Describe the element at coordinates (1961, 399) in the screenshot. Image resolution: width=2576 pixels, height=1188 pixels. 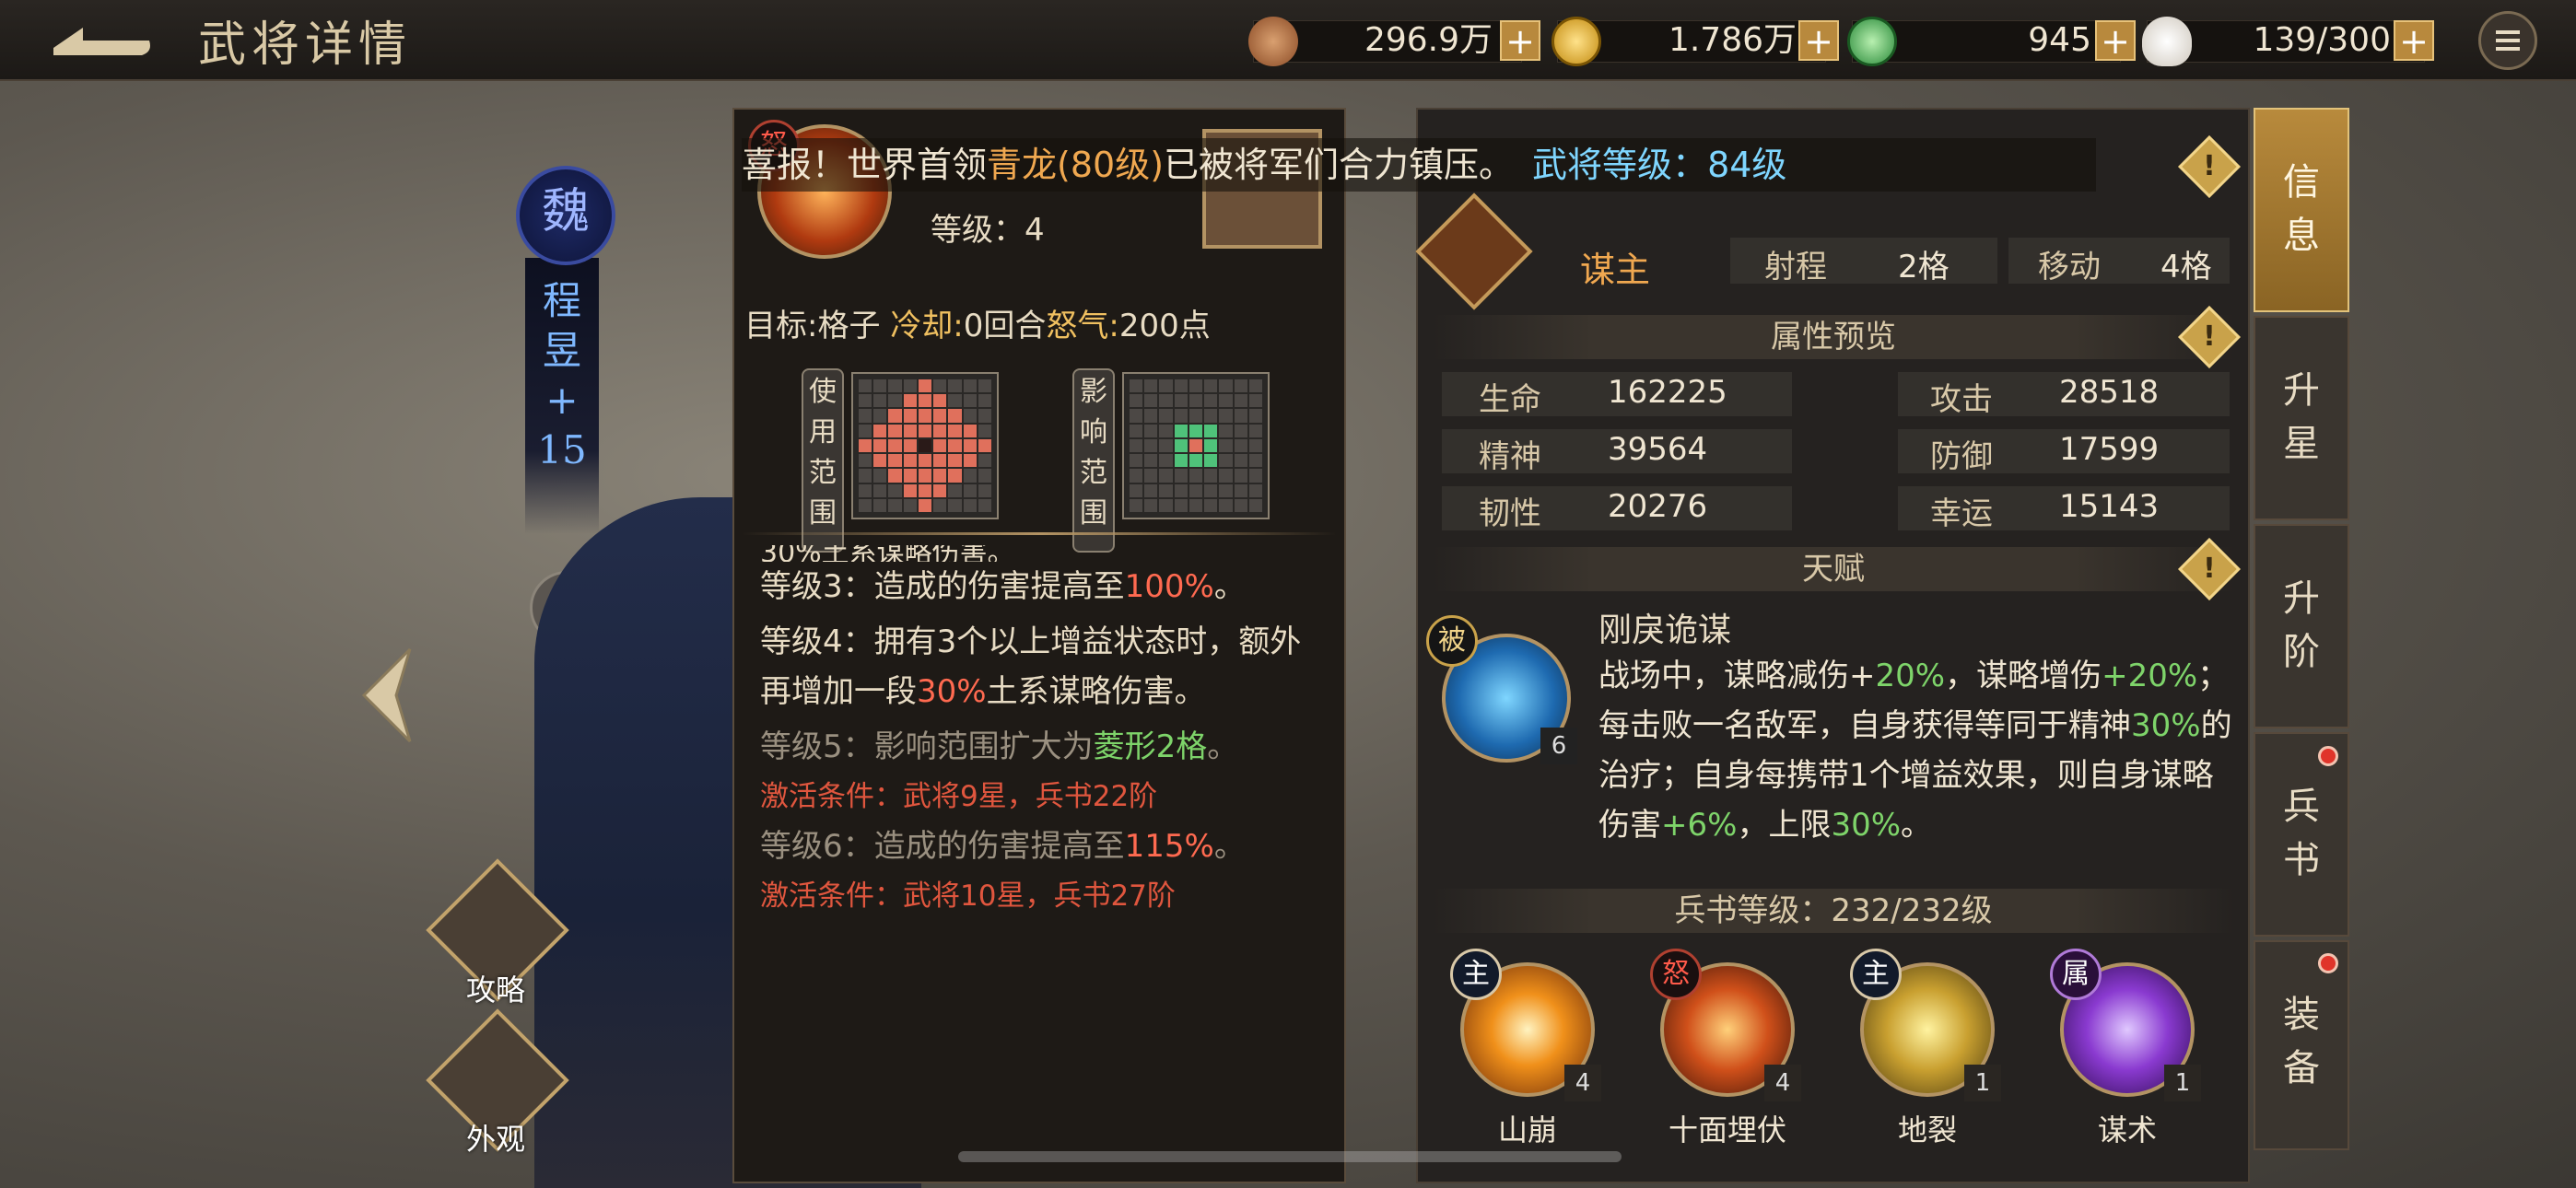
I see `stat-atk-label: 攻击` at that location.